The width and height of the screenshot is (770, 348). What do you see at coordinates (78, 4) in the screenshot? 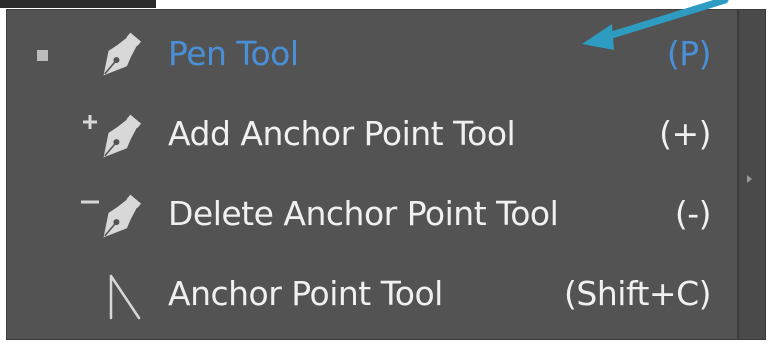
I see `background-strip` at bounding box center [78, 4].